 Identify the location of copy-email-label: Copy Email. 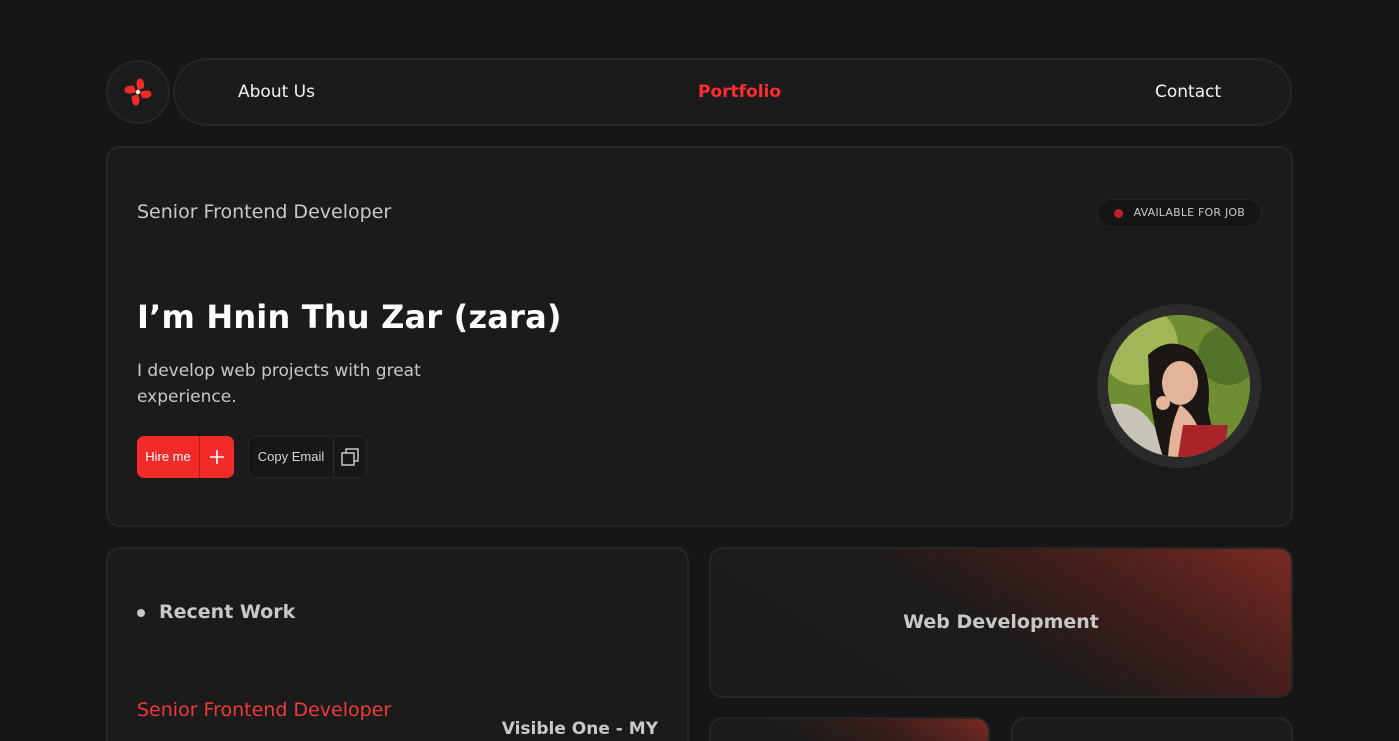
(291, 456).